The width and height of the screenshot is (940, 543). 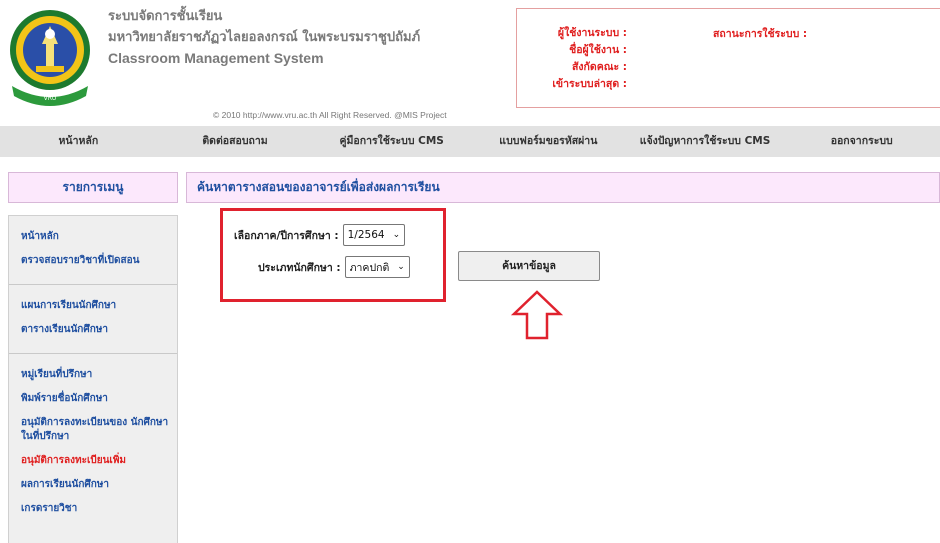 I want to click on university-logo: VRU, so click(x=50, y=59).